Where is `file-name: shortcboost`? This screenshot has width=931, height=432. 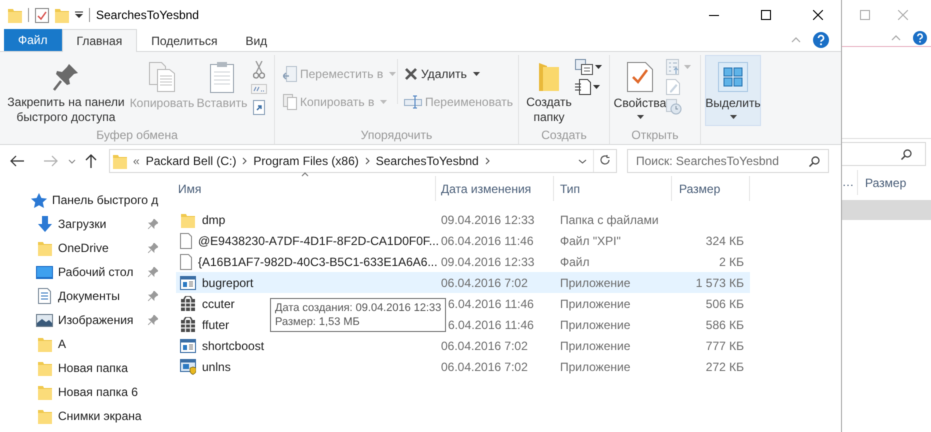
file-name: shortcboost is located at coordinates (233, 345).